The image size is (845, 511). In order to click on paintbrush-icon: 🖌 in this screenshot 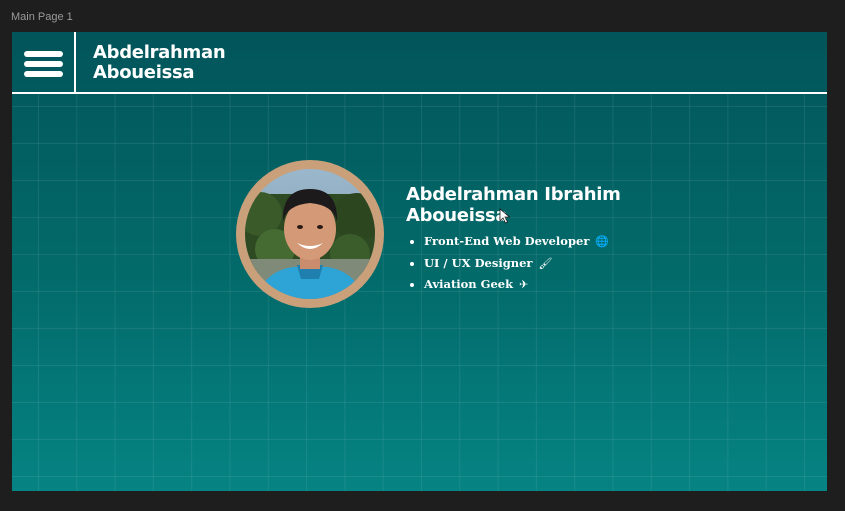, I will do `click(545, 263)`.